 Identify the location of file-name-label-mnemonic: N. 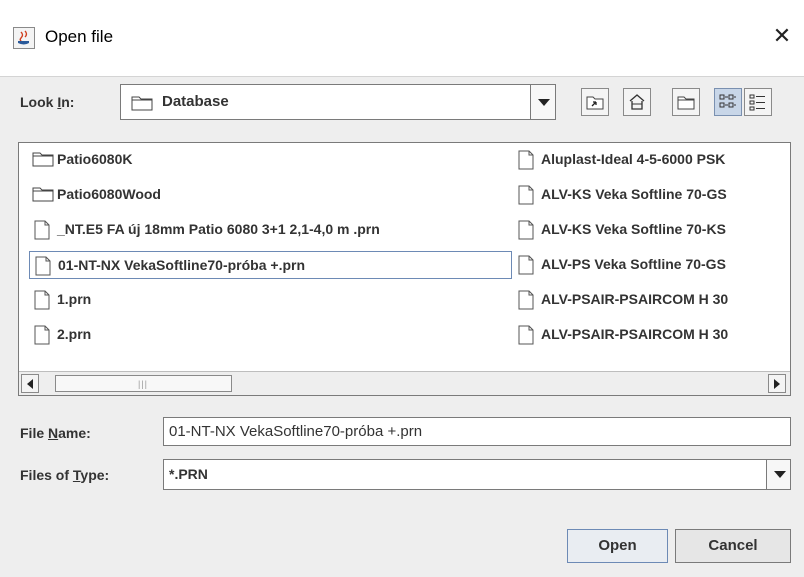
(53, 433).